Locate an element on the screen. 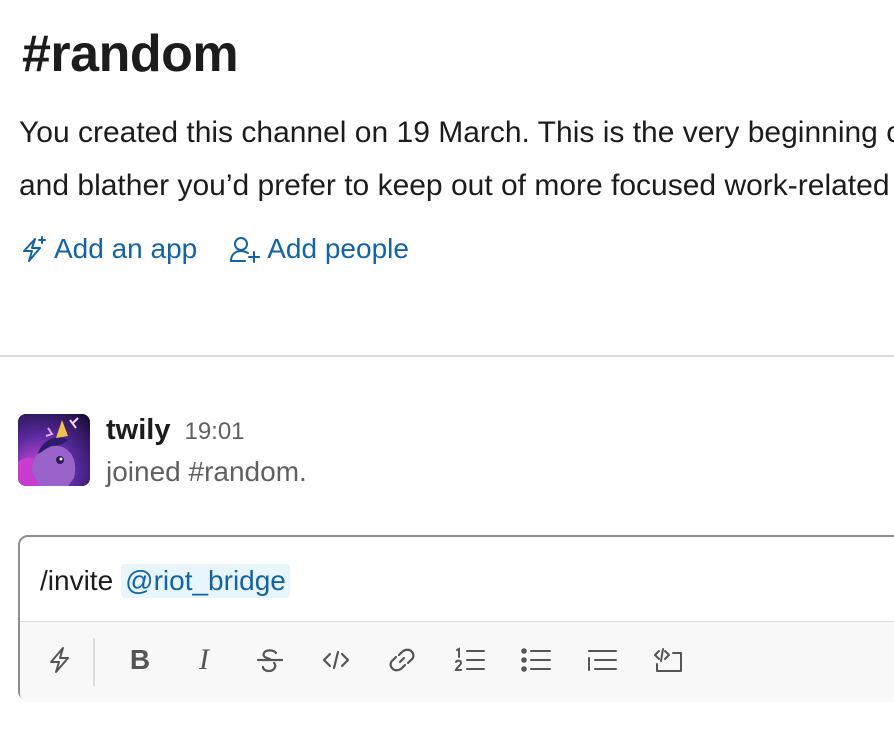 This screenshot has width=894, height=736. shortcuts-icon is located at coordinates (59, 660).